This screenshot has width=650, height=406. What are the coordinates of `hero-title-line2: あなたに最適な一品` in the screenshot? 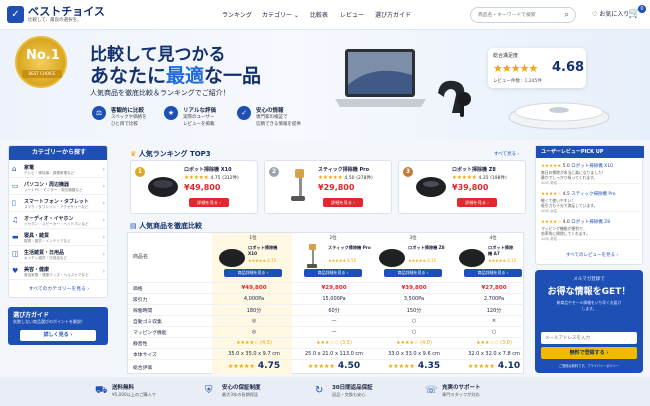 It's located at (176, 76).